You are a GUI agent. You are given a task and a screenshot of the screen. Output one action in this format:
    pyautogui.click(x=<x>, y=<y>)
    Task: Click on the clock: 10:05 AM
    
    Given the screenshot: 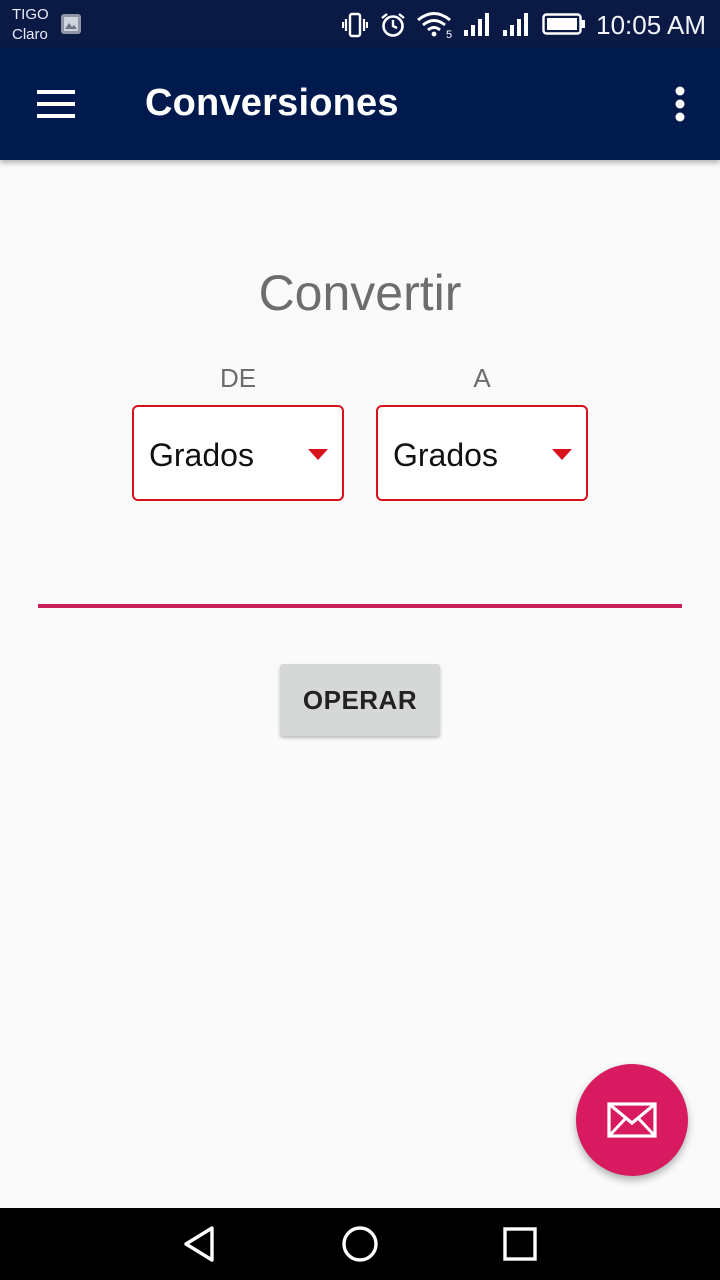 What is the action you would take?
    pyautogui.click(x=651, y=25)
    